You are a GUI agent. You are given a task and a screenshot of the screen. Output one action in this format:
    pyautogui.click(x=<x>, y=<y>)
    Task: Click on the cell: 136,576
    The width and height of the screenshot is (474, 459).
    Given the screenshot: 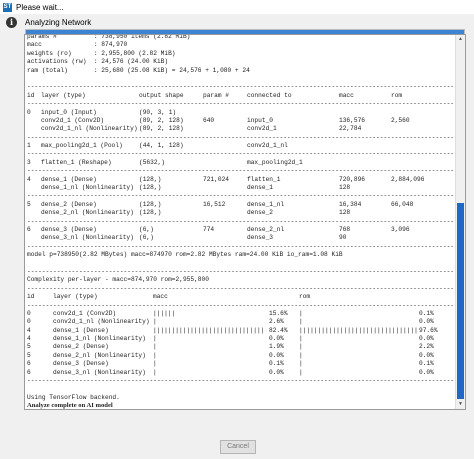 What is the action you would take?
    pyautogui.click(x=352, y=120)
    